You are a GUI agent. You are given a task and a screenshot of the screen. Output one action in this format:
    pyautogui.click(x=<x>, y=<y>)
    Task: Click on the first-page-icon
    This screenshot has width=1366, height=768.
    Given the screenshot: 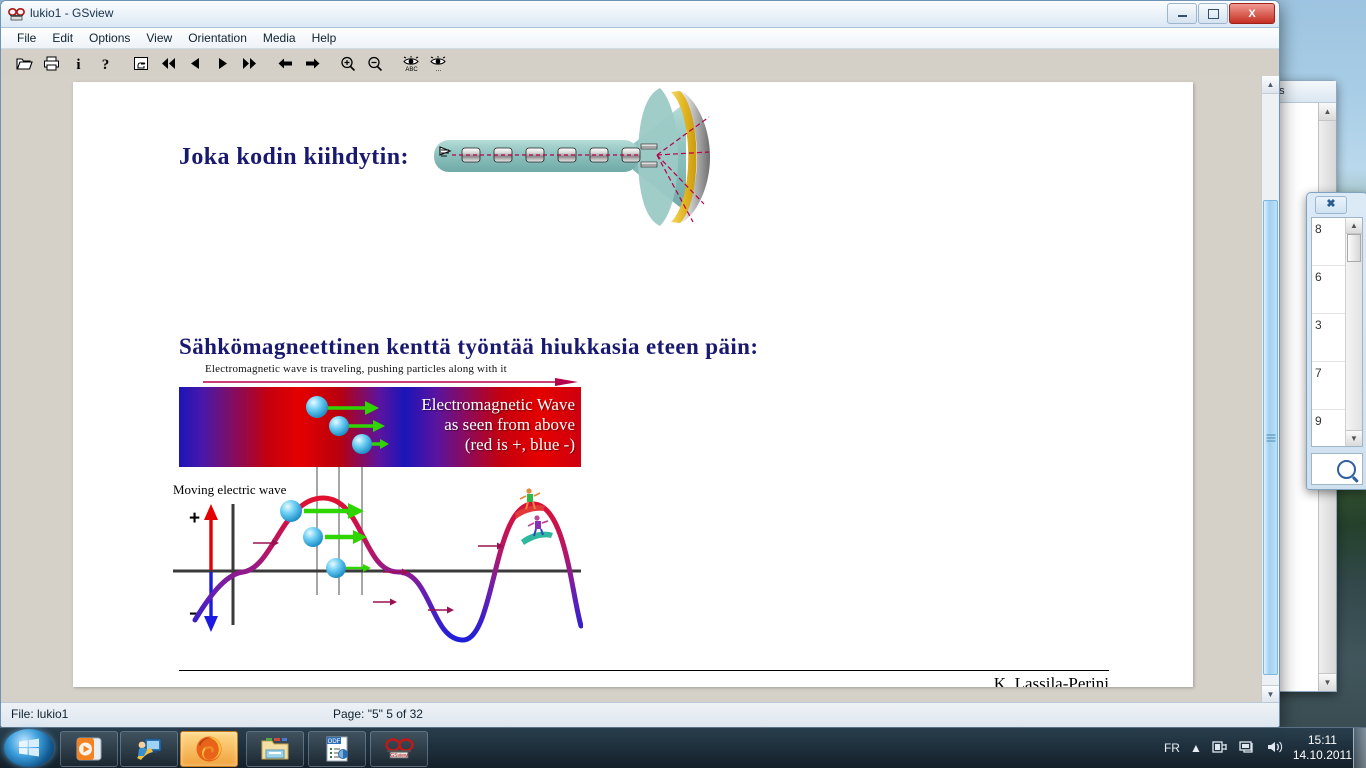 What is the action you would take?
    pyautogui.click(x=168, y=63)
    